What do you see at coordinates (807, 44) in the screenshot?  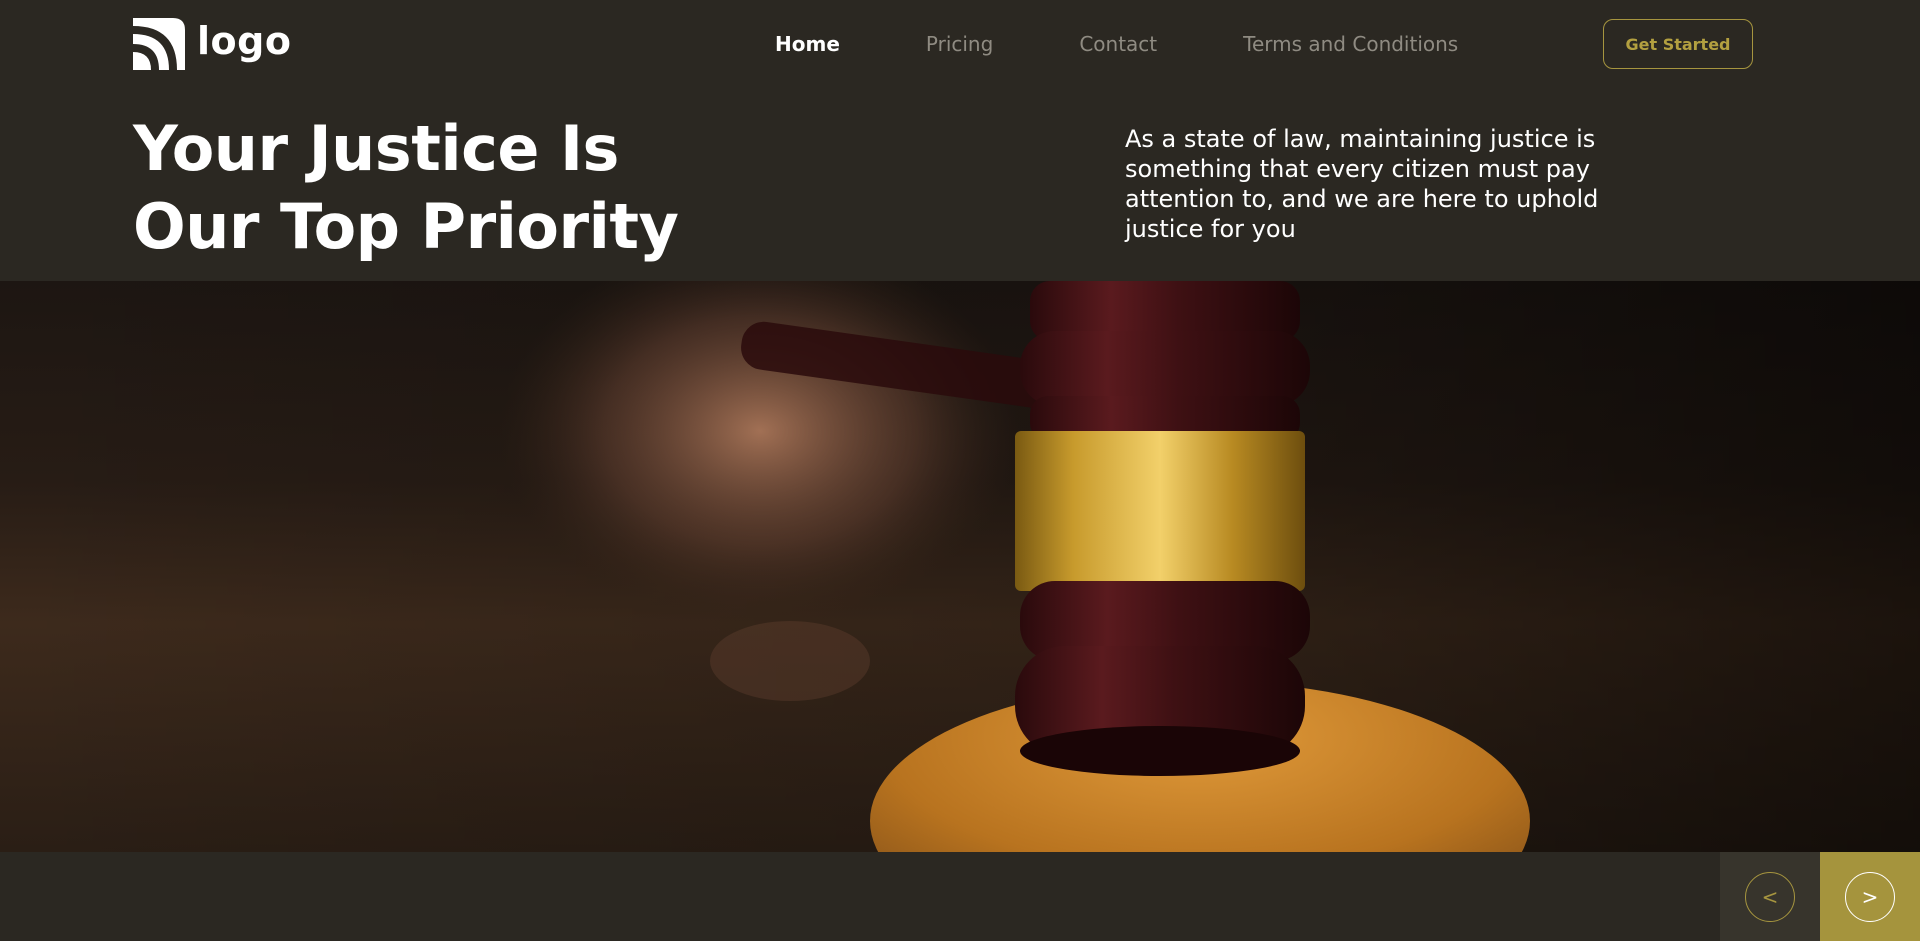 I see `nav-link-home: Home` at bounding box center [807, 44].